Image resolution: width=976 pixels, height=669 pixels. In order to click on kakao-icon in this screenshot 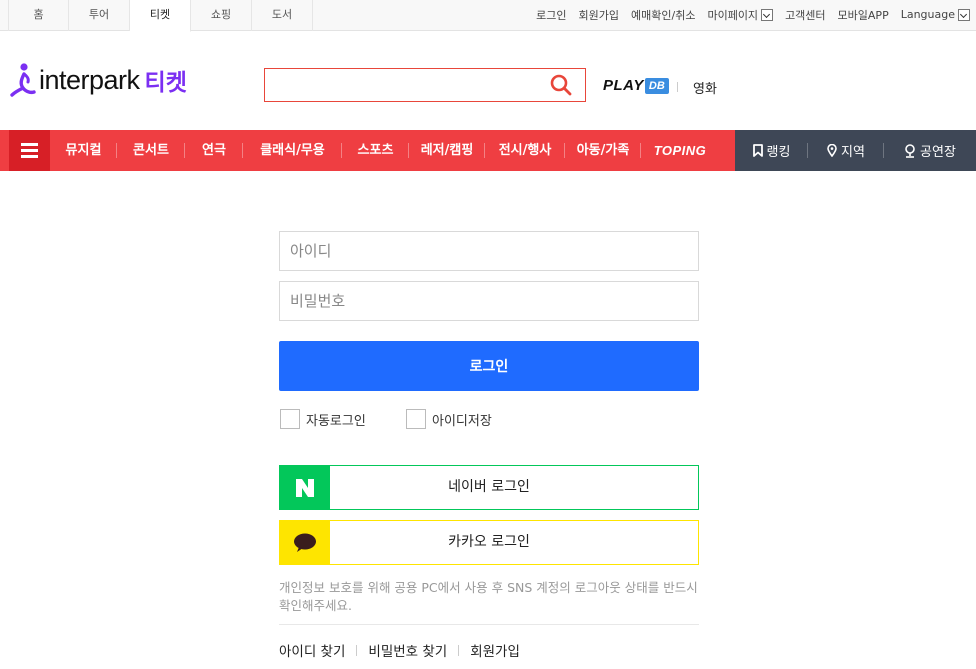, I will do `click(305, 542)`.